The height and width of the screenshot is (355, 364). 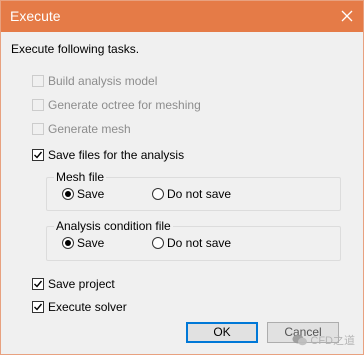 I want to click on task-label: Build analysis model, so click(x=103, y=81).